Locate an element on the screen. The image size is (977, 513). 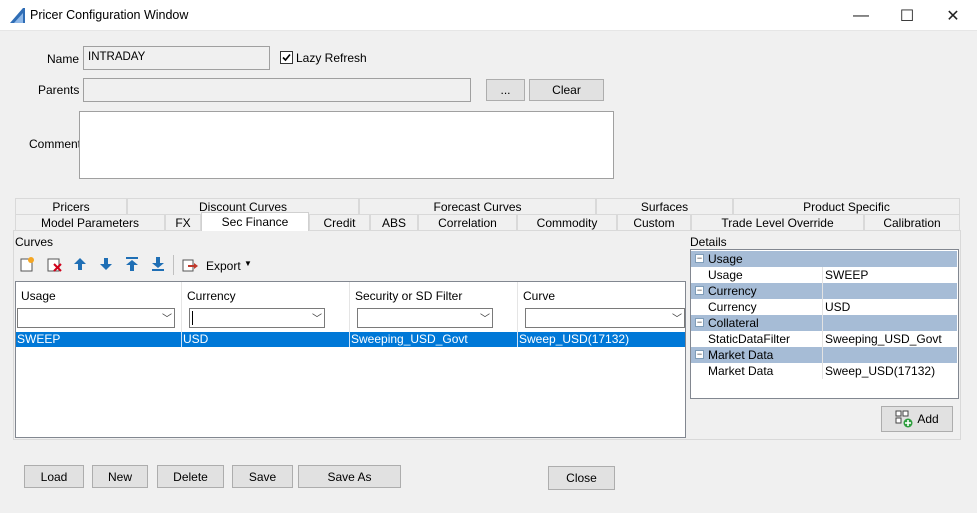
new-button: New is located at coordinates (120, 476).